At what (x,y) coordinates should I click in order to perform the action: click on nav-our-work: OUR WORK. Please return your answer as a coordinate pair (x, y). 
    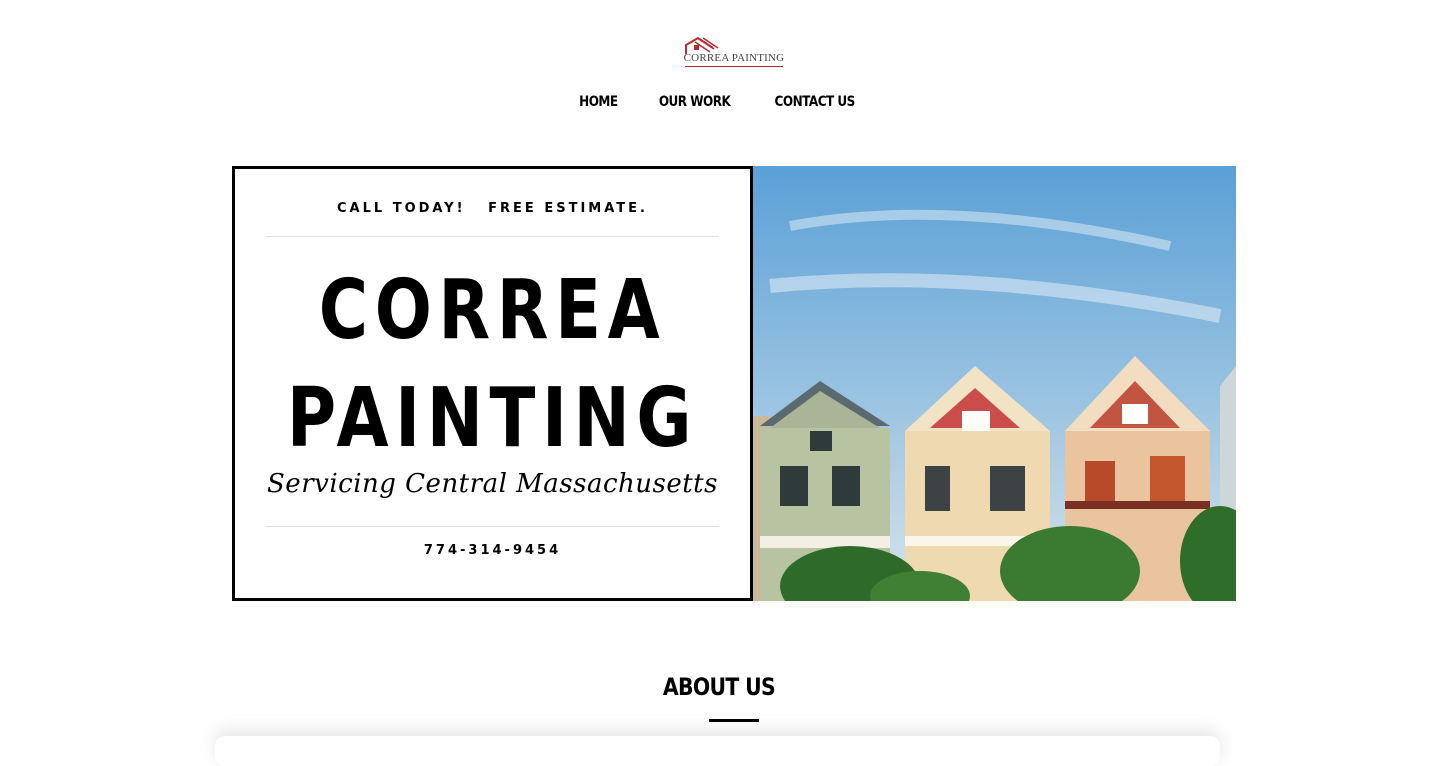
    Looking at the image, I should click on (694, 102).